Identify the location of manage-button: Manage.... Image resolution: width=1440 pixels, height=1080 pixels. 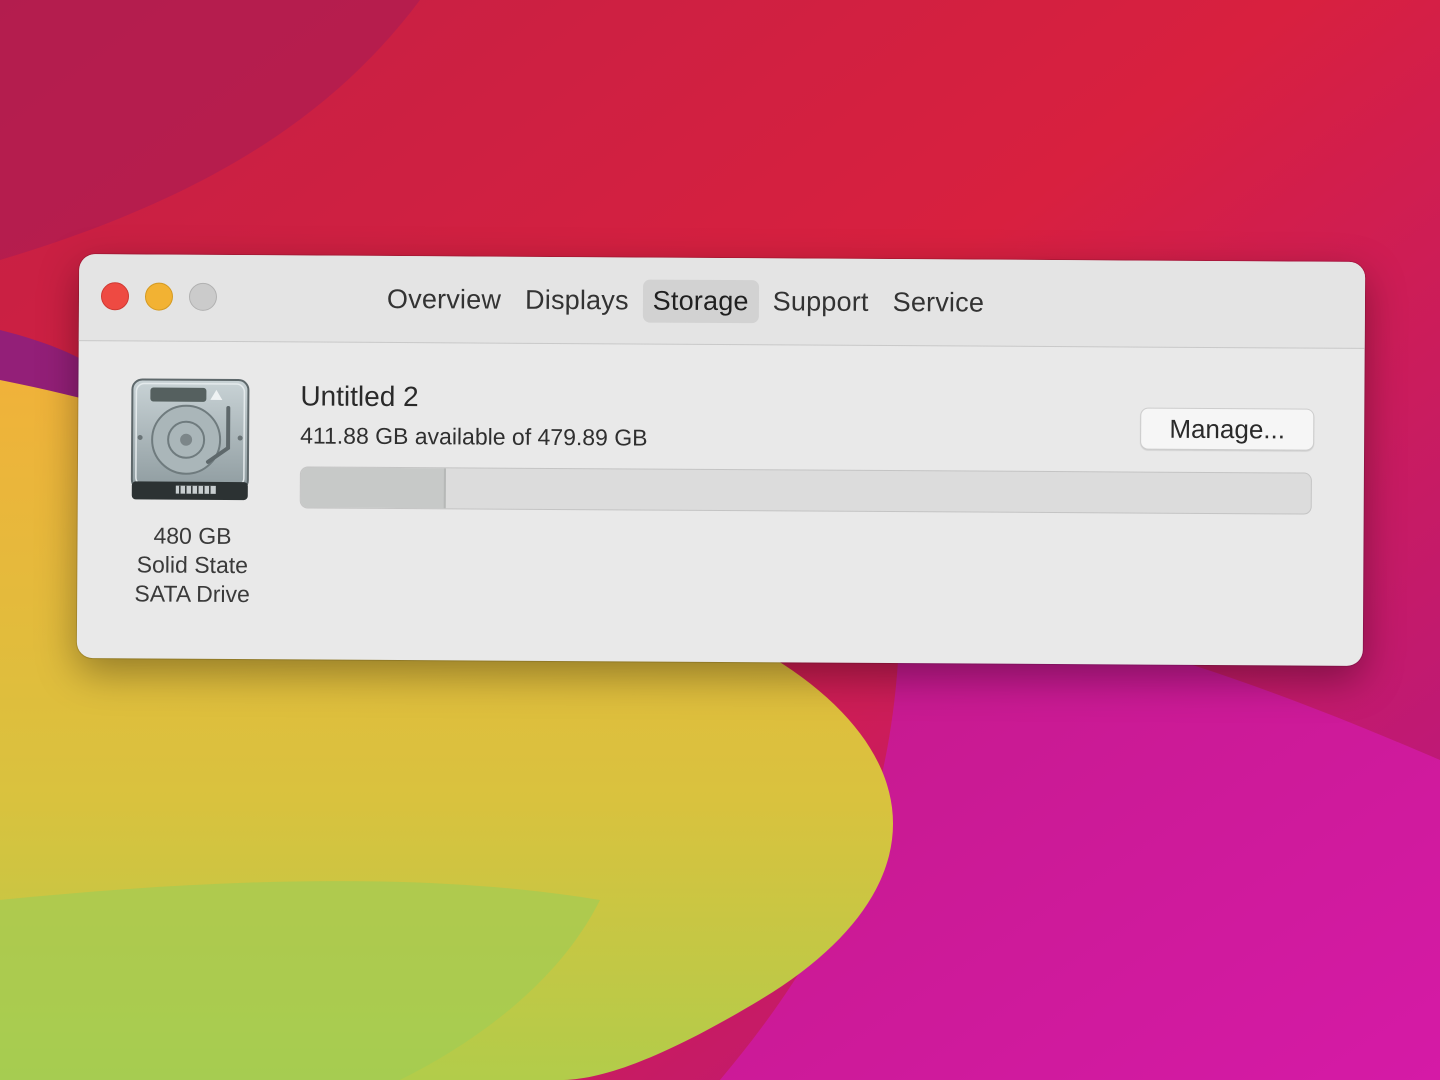
(1227, 429).